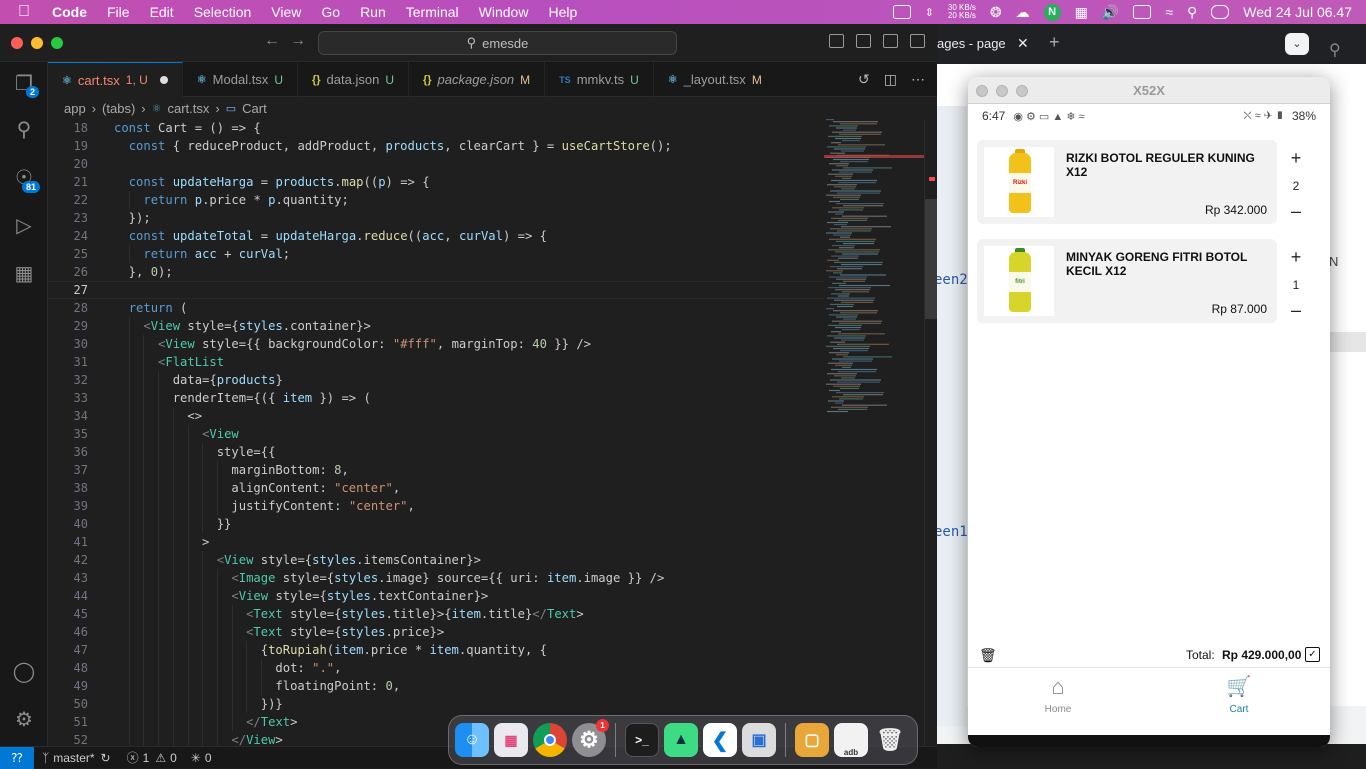  What do you see at coordinates (189, 108) in the screenshot?
I see `breadcrumb-item: cart.tsx` at bounding box center [189, 108].